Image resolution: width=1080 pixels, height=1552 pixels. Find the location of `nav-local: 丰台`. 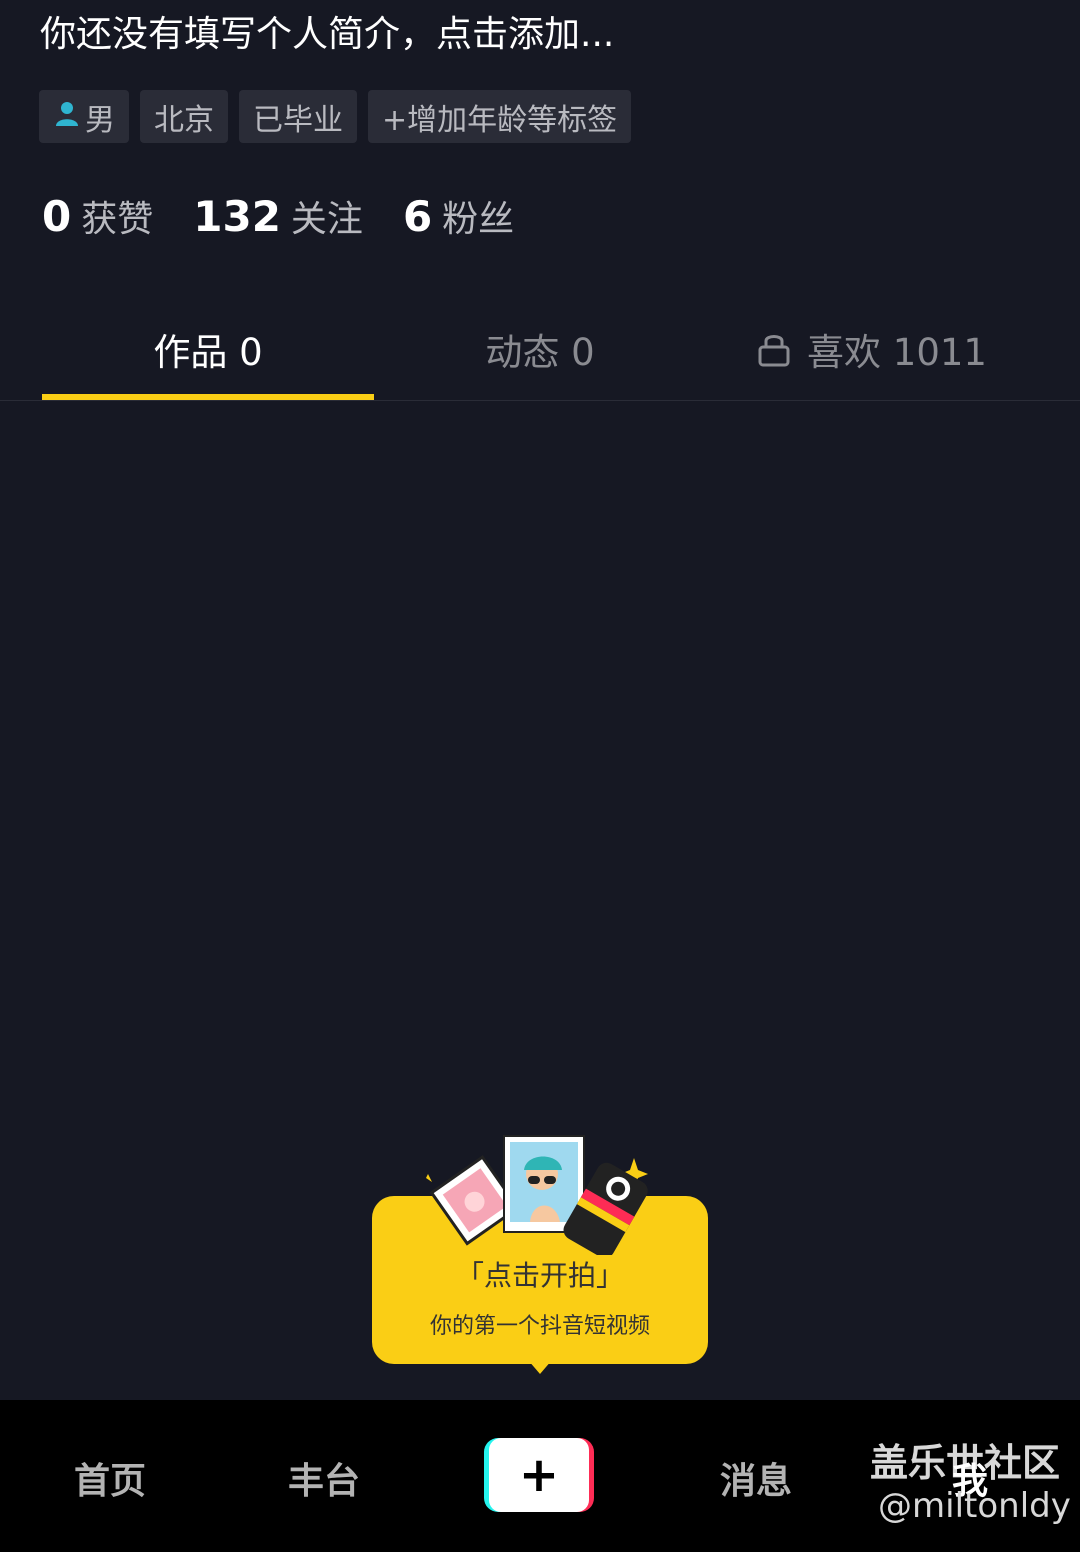

nav-local: 丰台 is located at coordinates (324, 1478).